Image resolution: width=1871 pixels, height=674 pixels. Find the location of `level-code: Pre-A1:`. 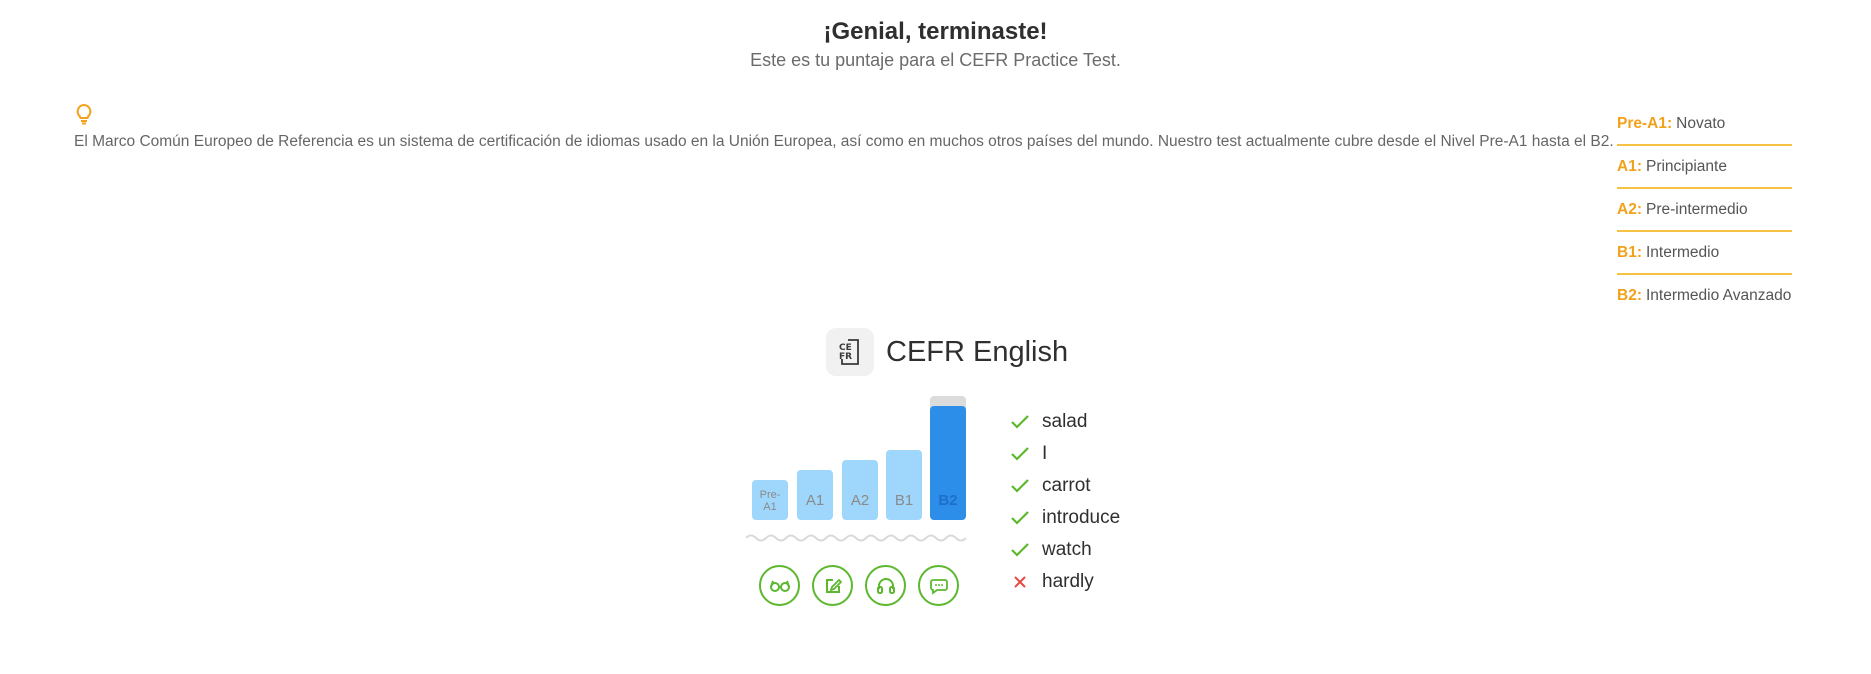

level-code: Pre-A1: is located at coordinates (1645, 123).